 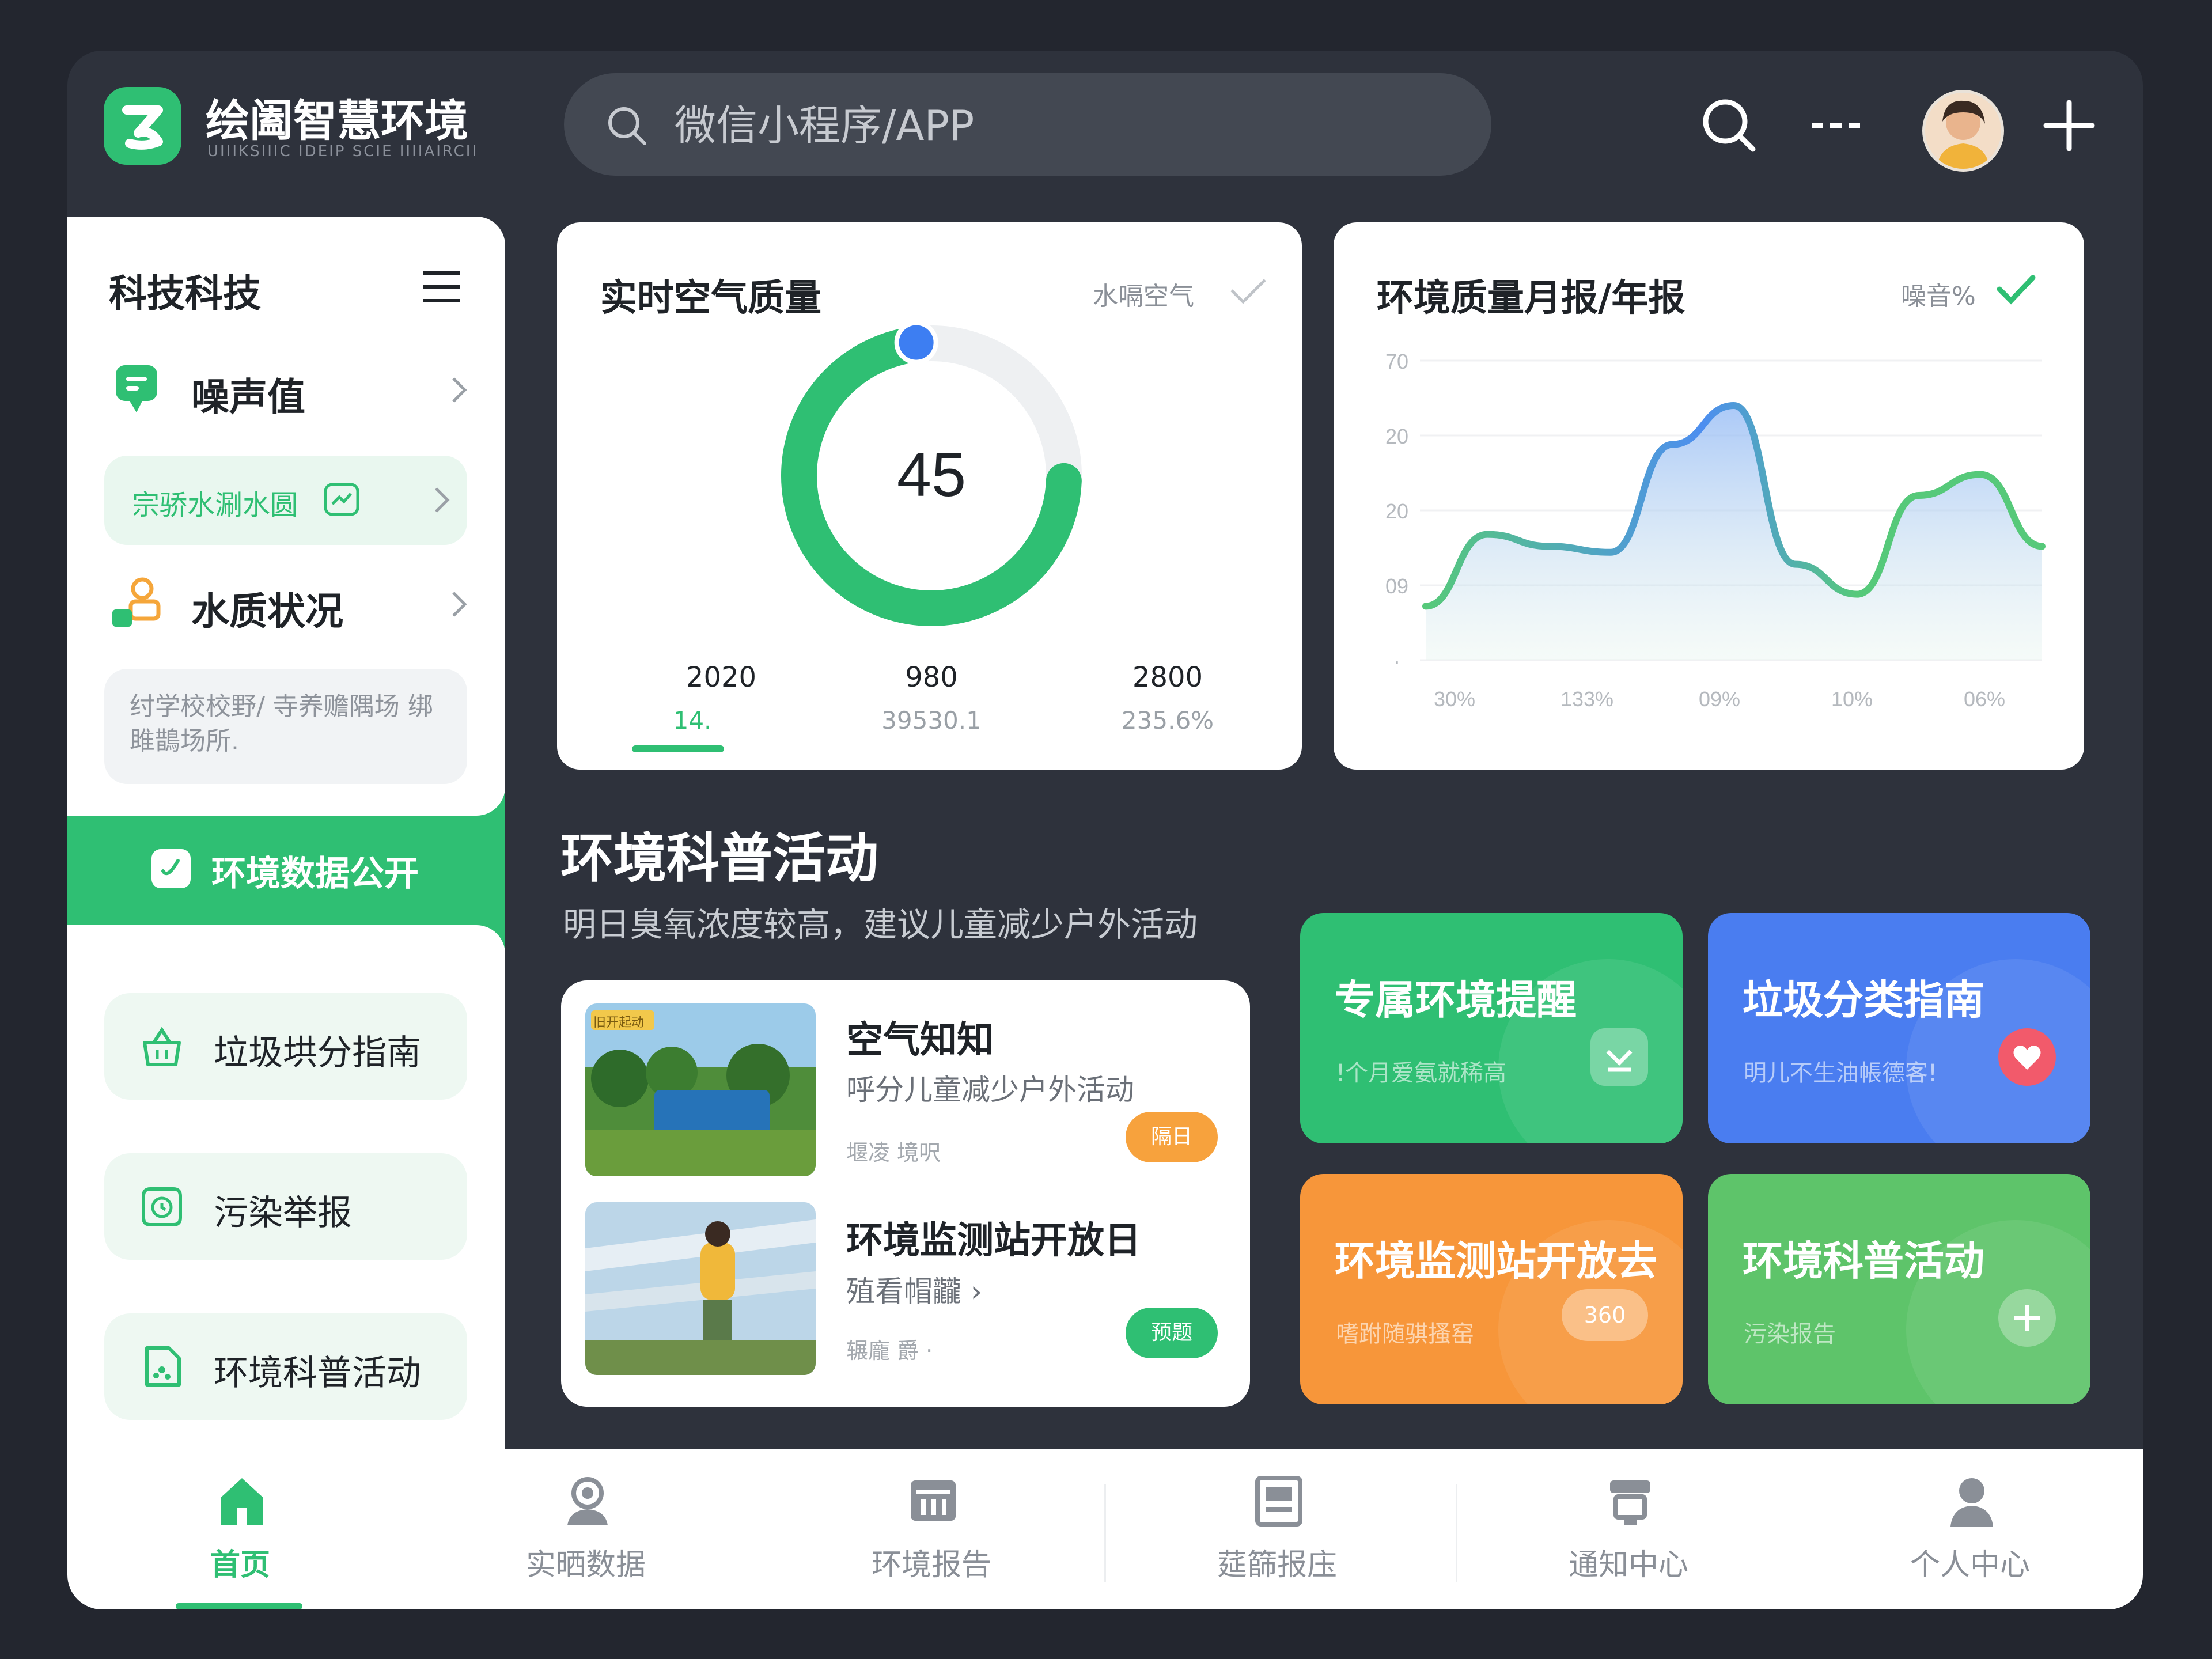 I want to click on noise-icon, so click(x=136, y=388).